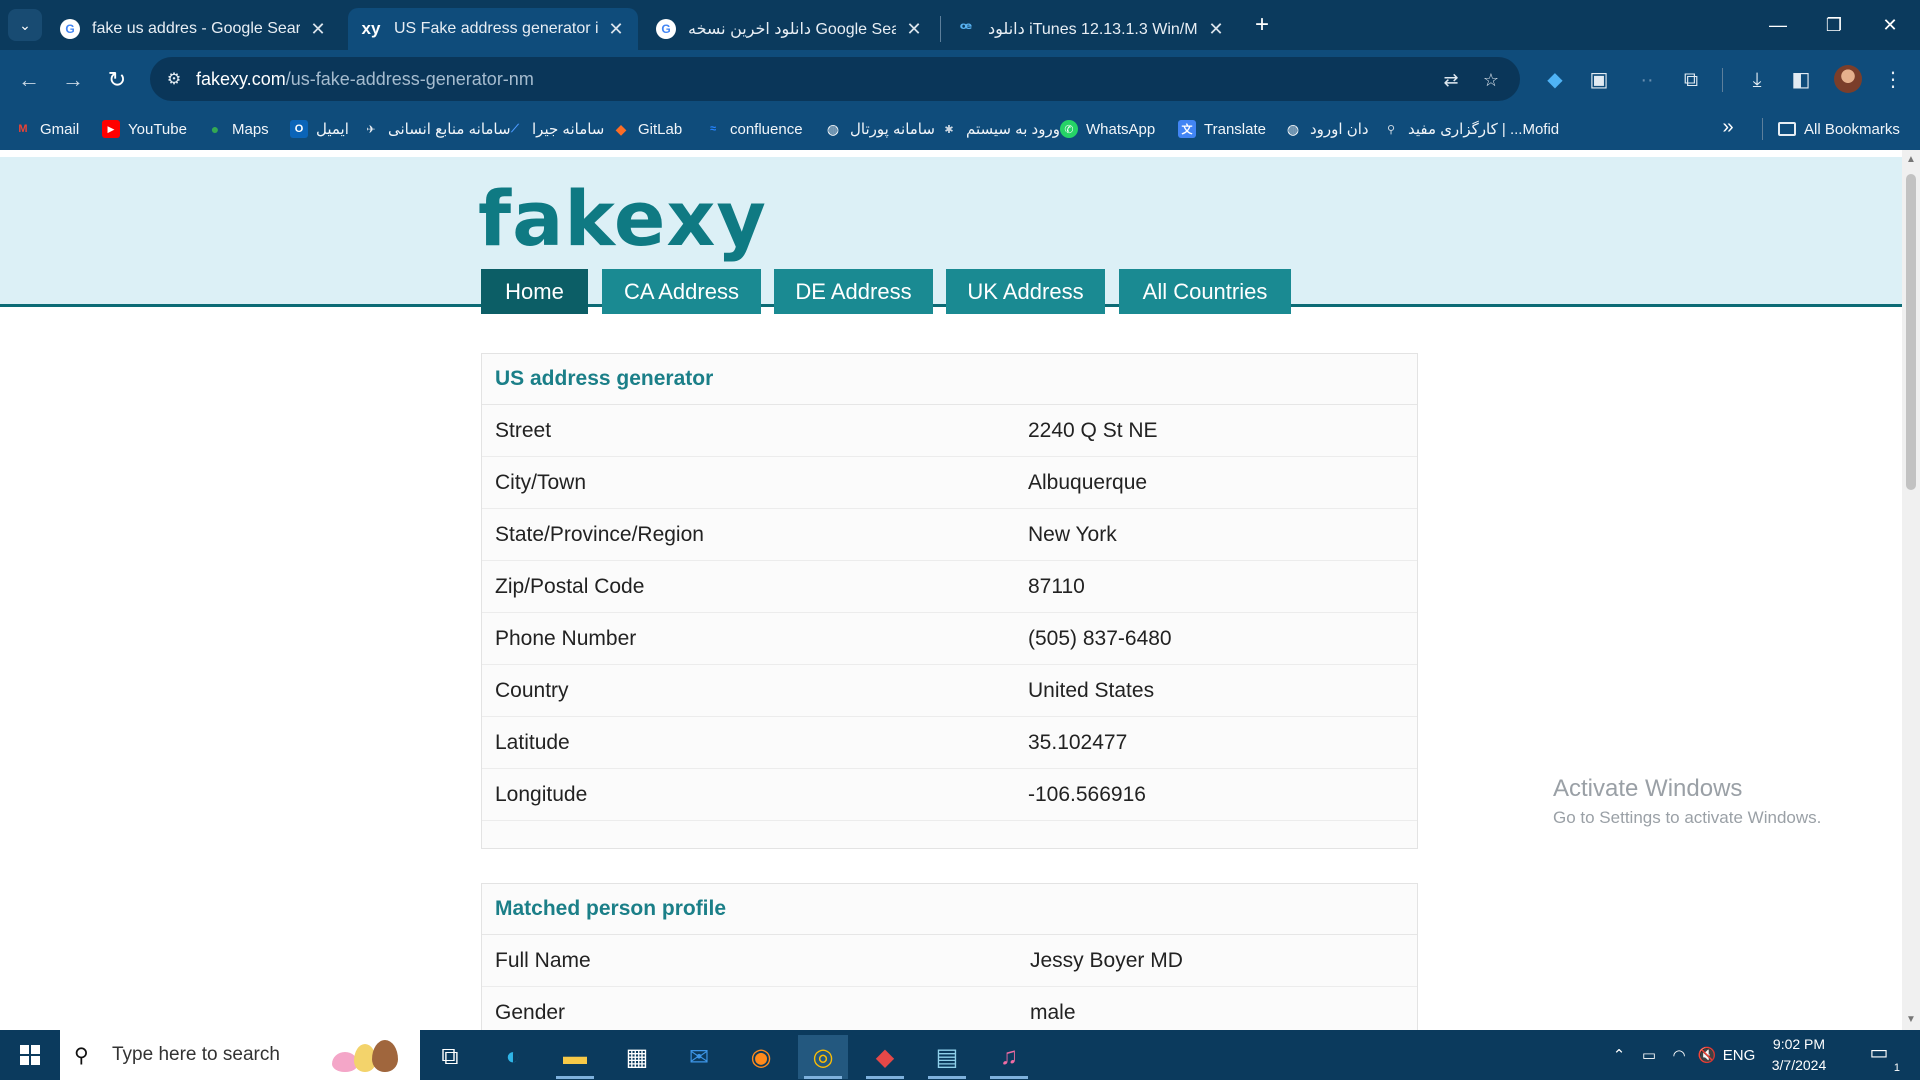  I want to click on bookmark-gmail: M Gmail, so click(46, 129).